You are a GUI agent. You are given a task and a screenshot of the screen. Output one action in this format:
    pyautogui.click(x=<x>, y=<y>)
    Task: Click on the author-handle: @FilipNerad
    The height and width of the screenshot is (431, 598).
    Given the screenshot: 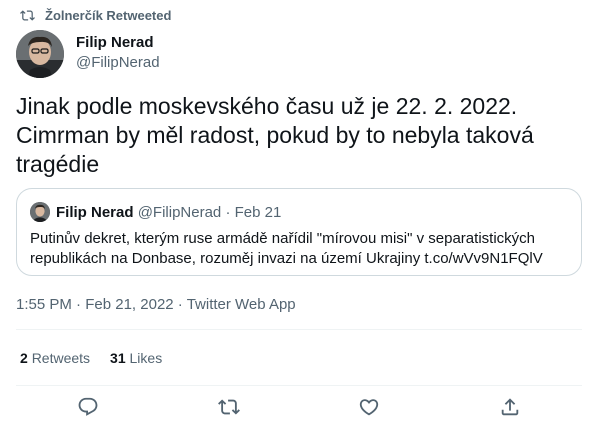 What is the action you would take?
    pyautogui.click(x=118, y=62)
    